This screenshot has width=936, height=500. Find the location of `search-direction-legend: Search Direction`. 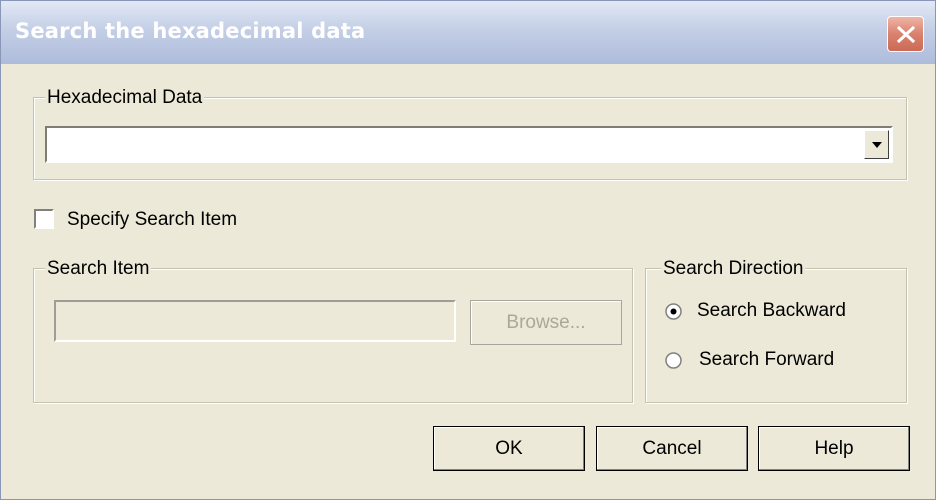

search-direction-legend: Search Direction is located at coordinates (733, 269).